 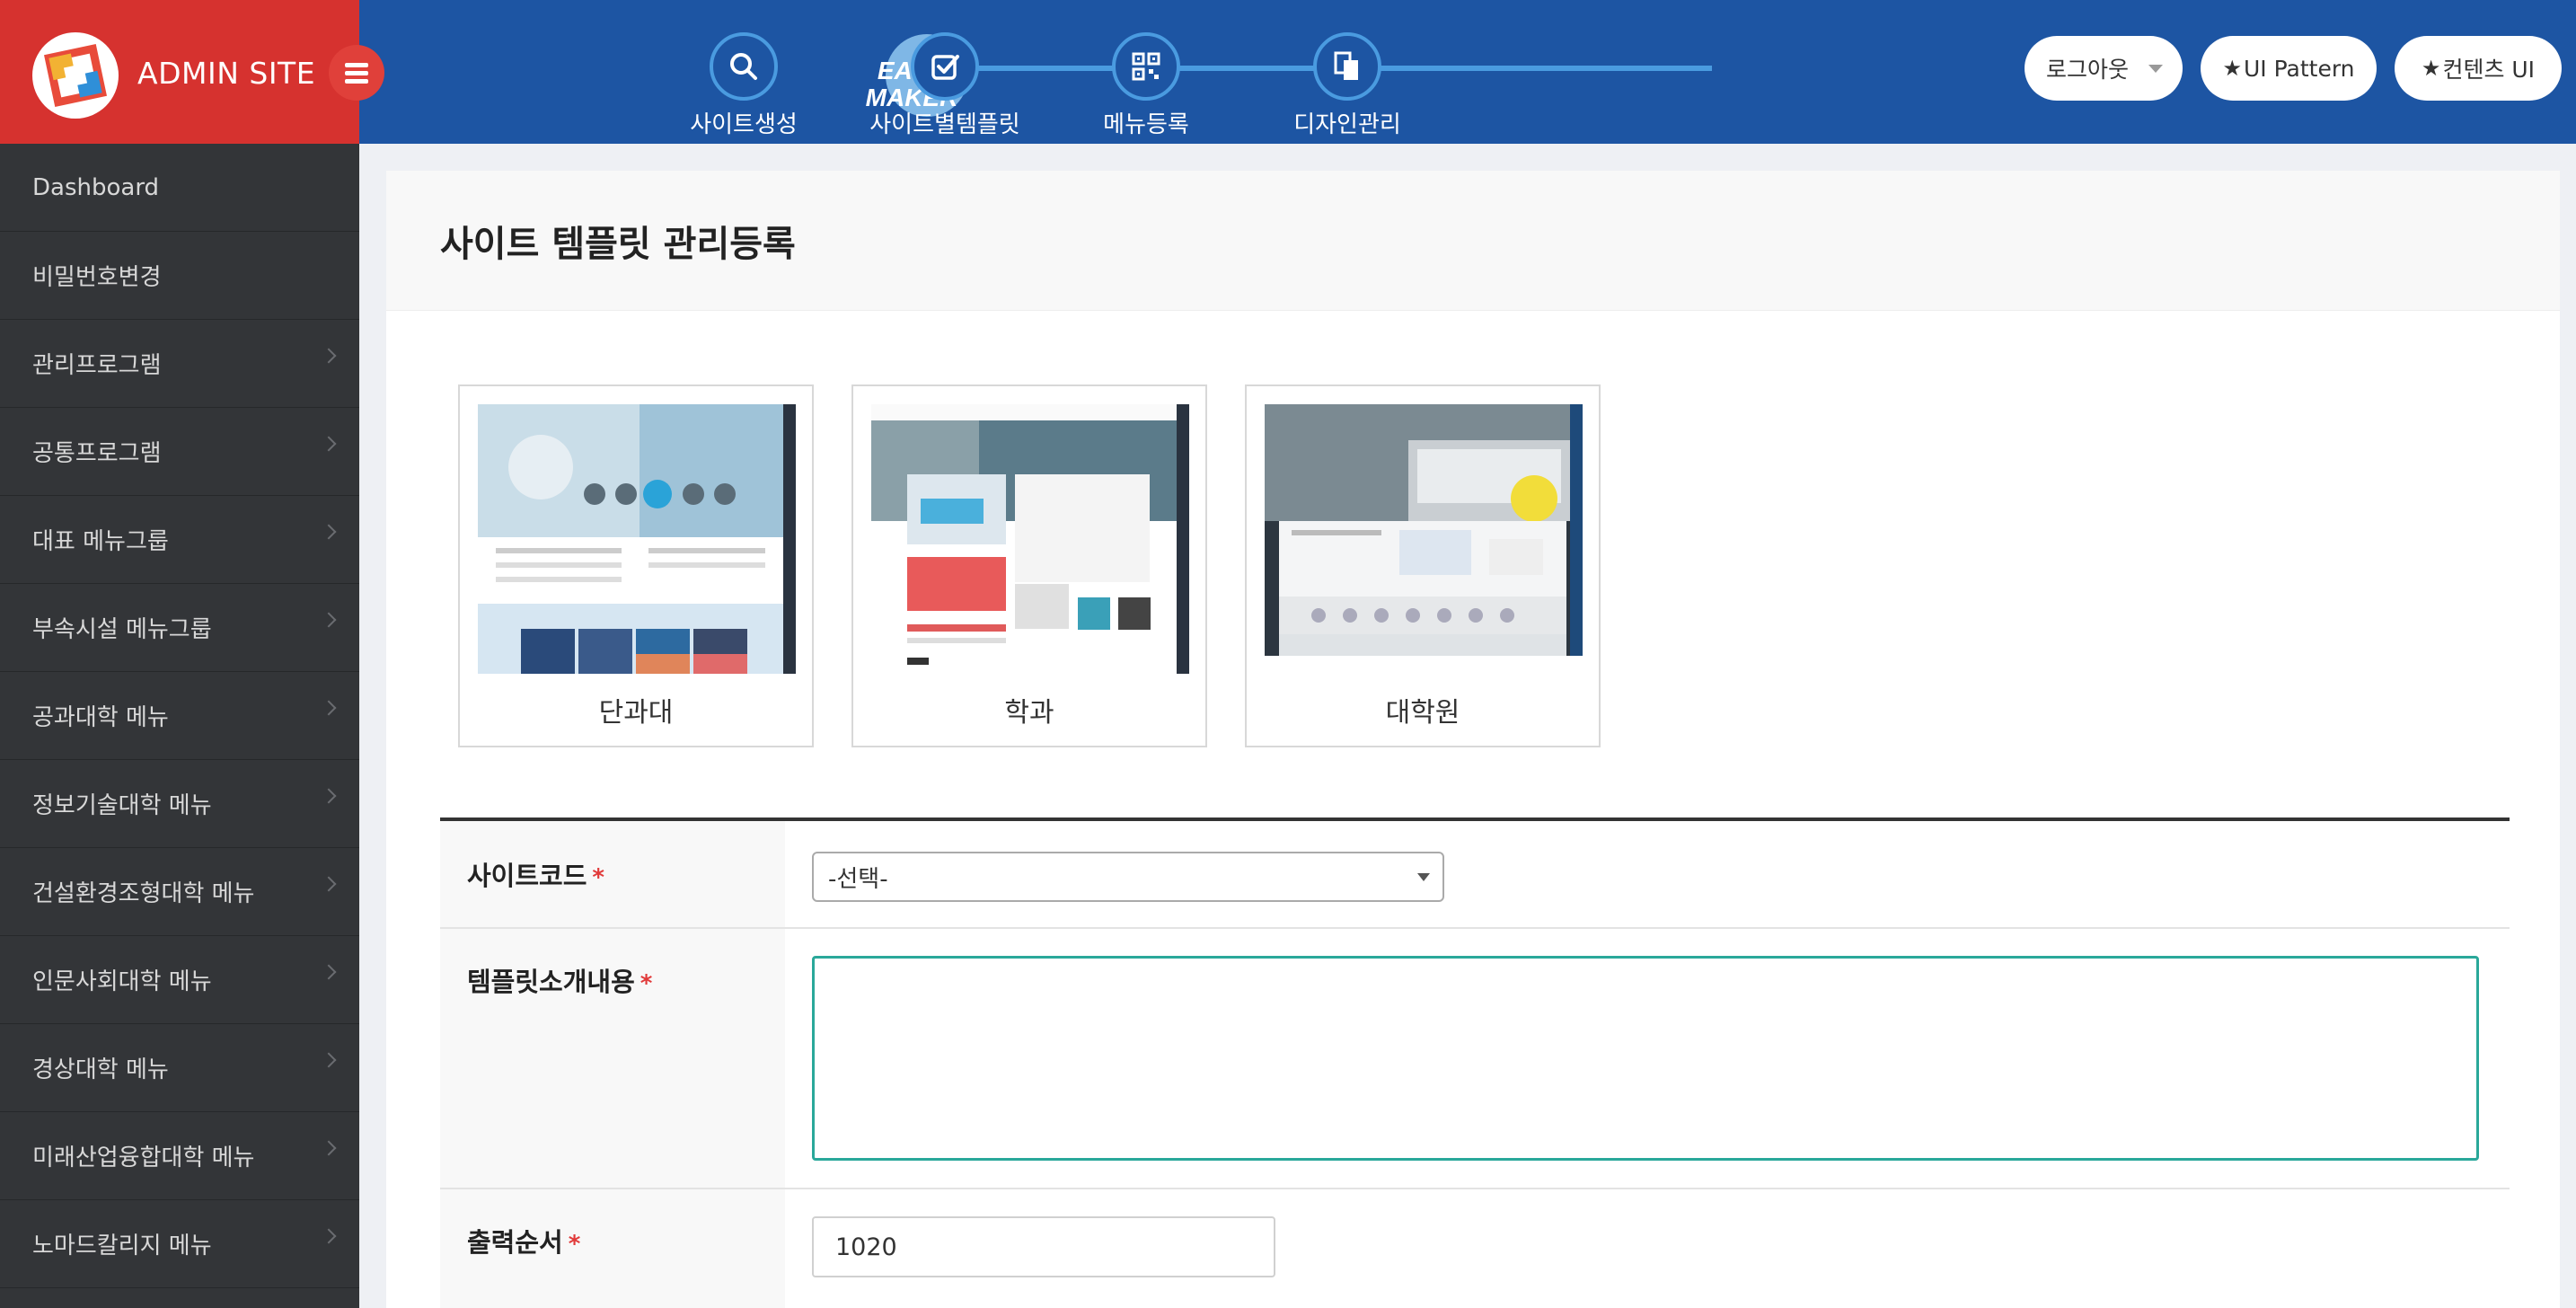 What do you see at coordinates (96, 187) in the screenshot?
I see `sidebar-item-label: Dashboard` at bounding box center [96, 187].